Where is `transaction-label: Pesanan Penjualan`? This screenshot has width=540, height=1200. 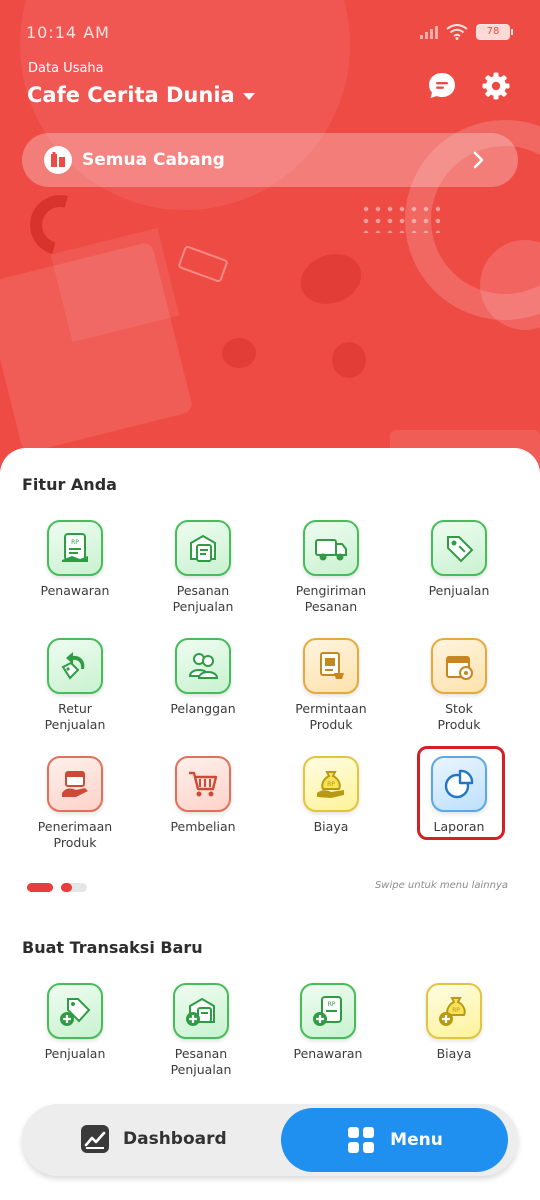 transaction-label: Pesanan Penjualan is located at coordinates (201, 1061).